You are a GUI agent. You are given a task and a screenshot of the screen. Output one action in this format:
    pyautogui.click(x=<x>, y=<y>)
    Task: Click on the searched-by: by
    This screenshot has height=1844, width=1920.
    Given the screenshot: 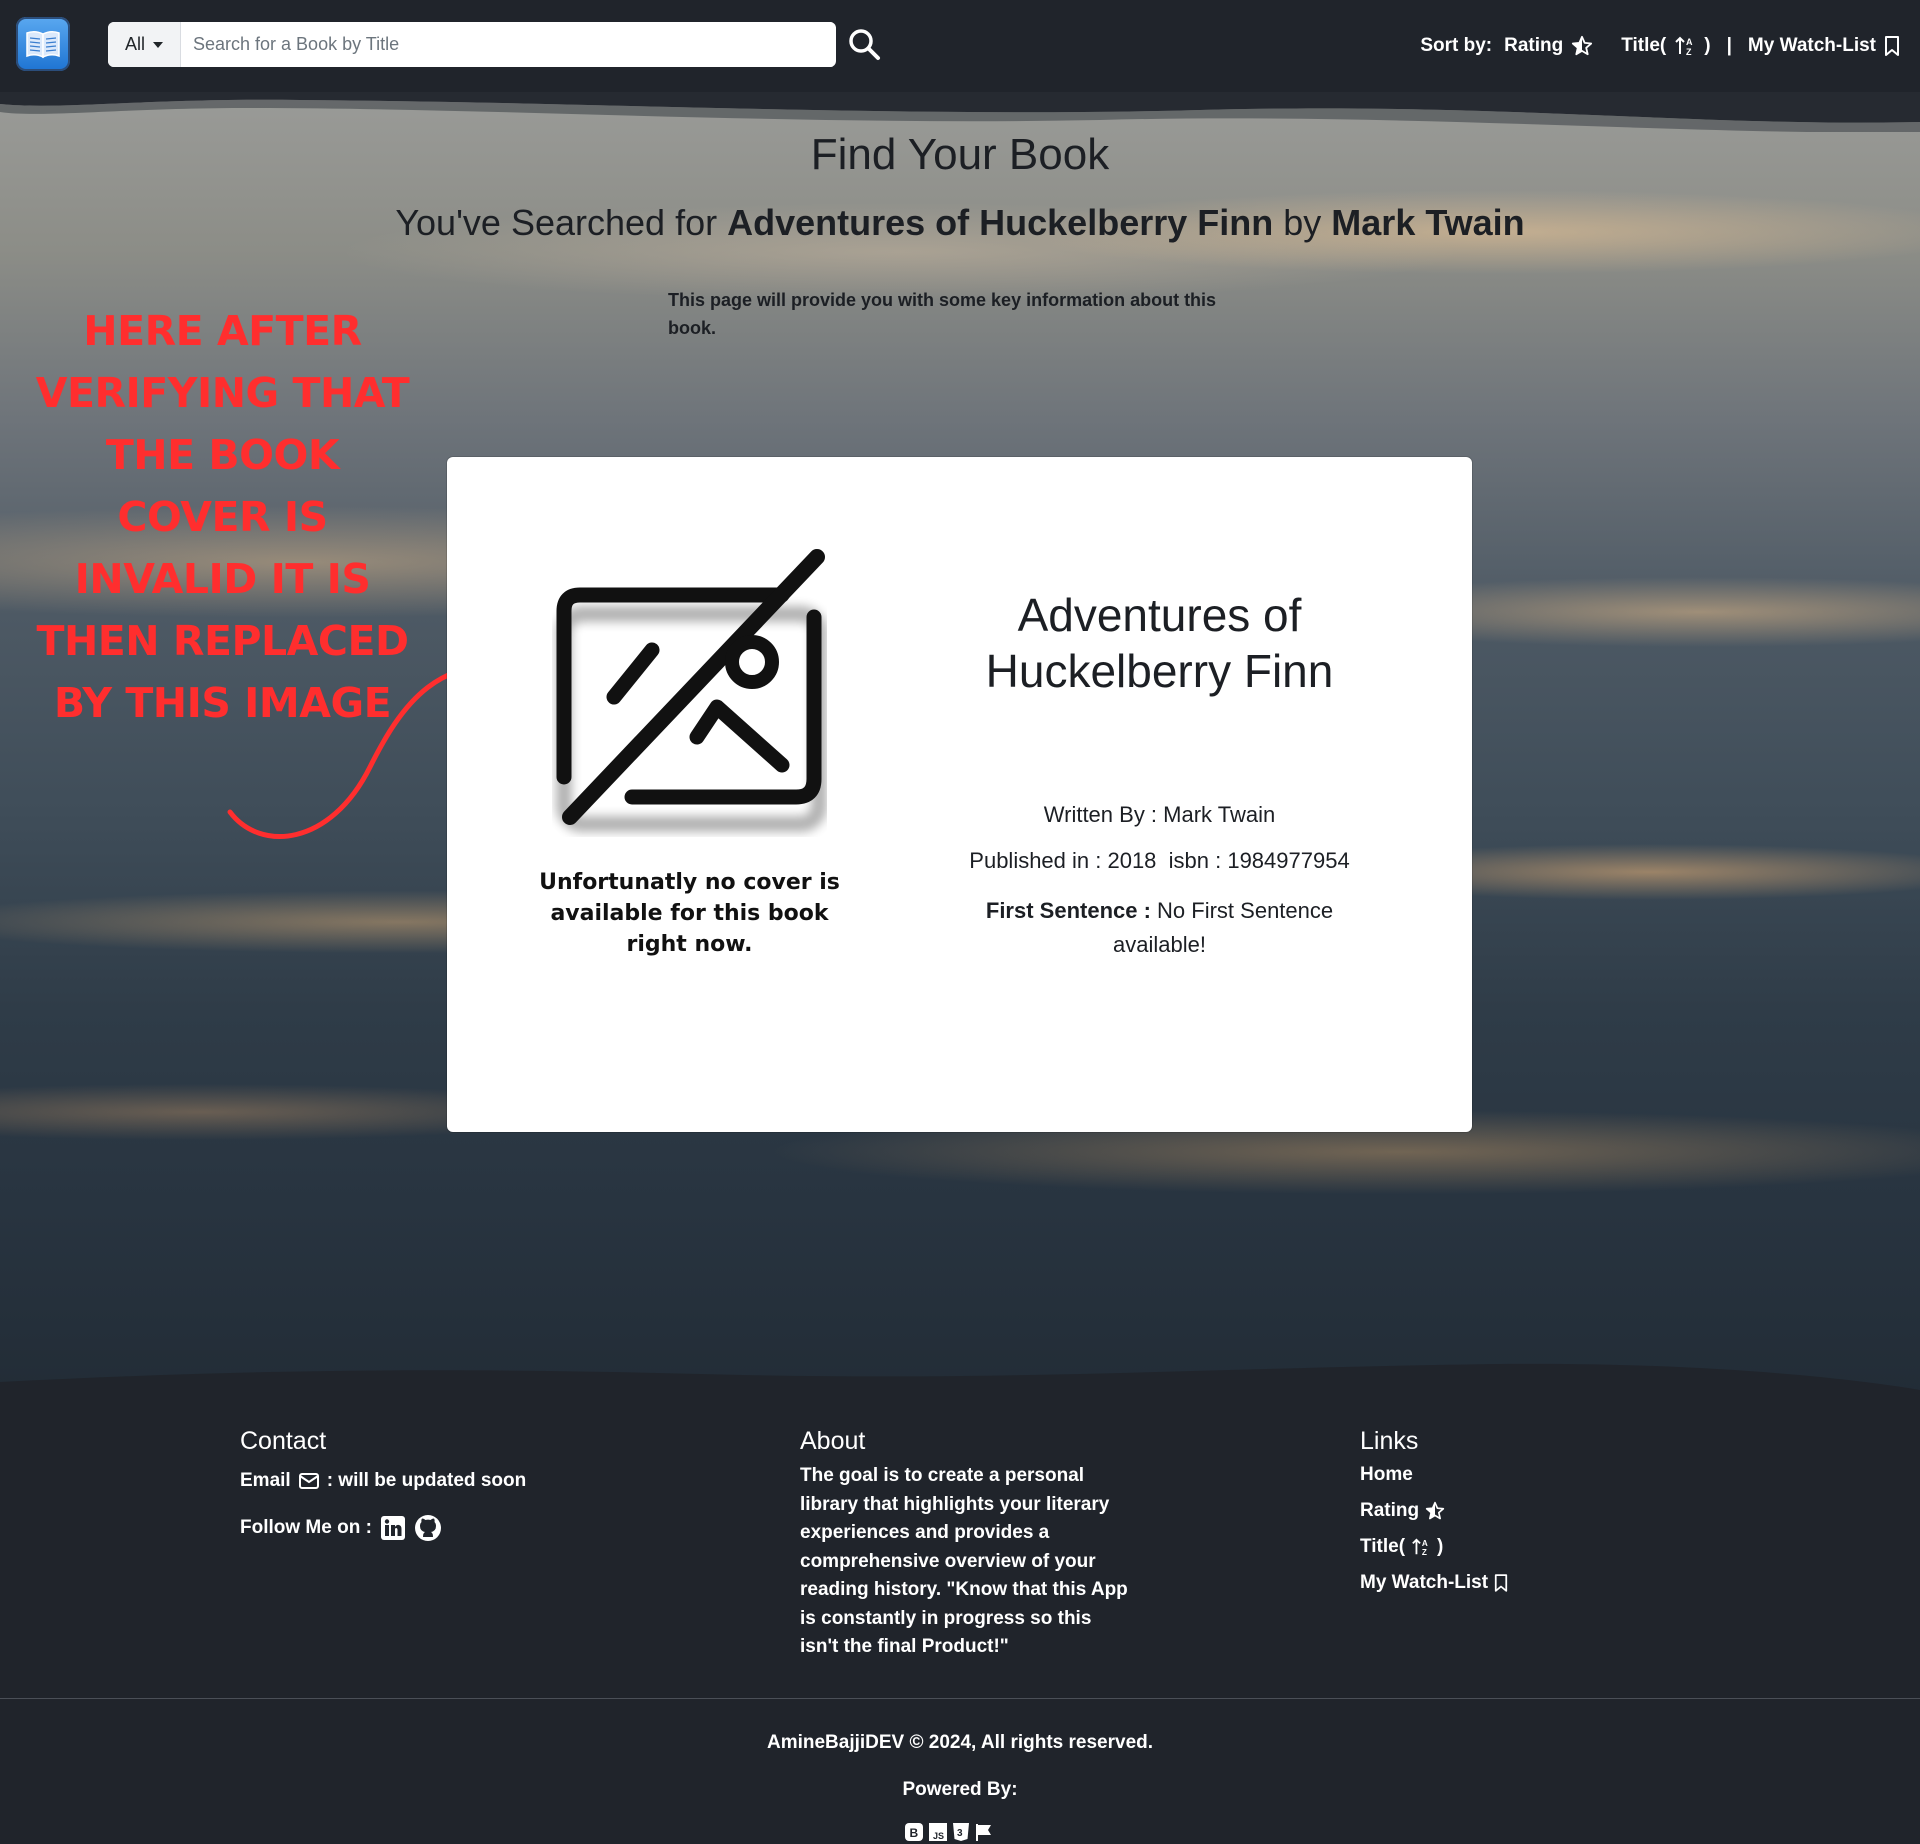 What is the action you would take?
    pyautogui.click(x=1302, y=222)
    